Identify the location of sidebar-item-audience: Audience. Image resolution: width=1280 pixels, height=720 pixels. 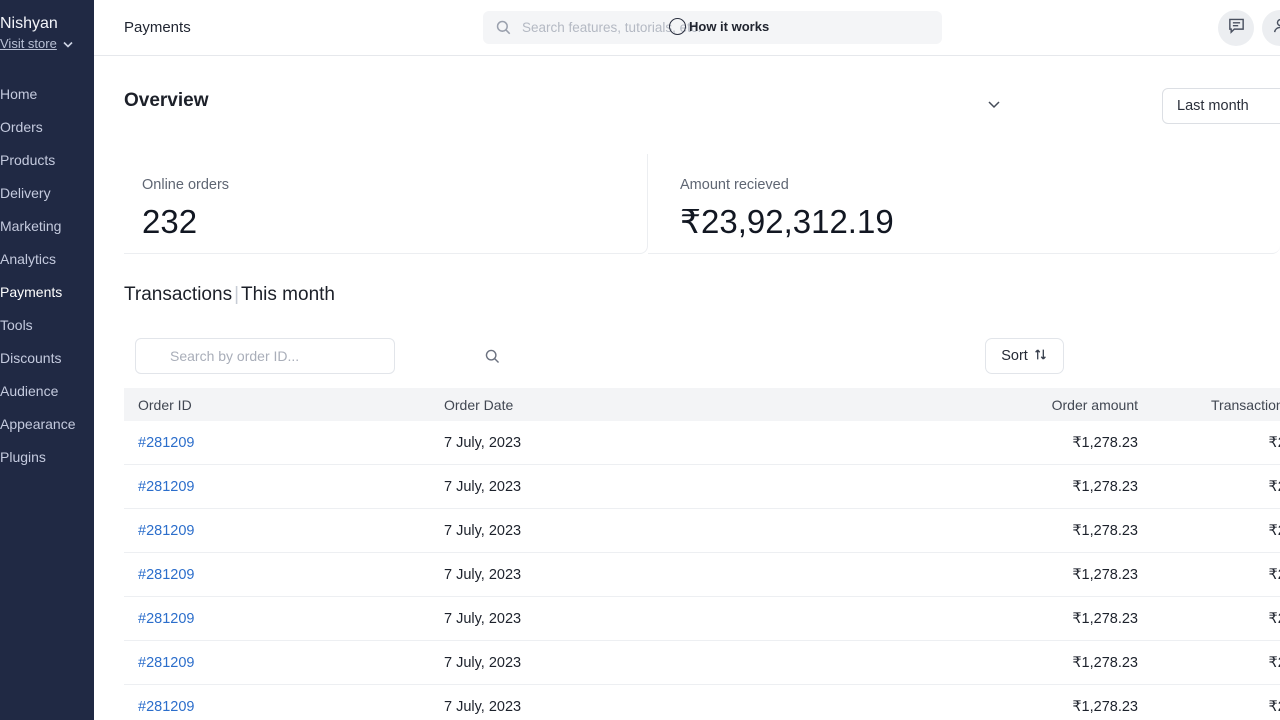
(47, 391).